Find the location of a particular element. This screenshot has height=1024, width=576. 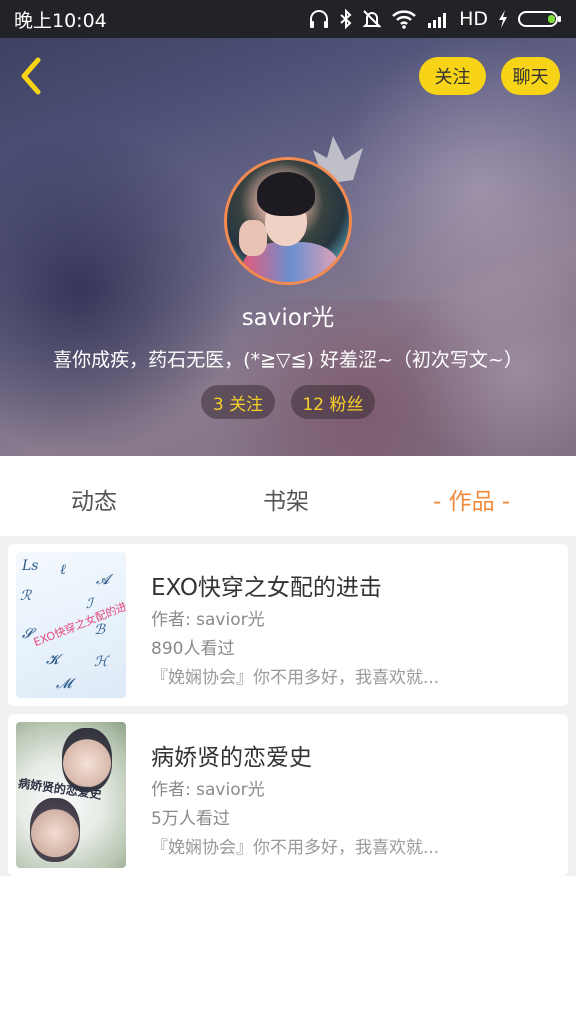

fans-count-button: 12 粉丝 is located at coordinates (333, 402).